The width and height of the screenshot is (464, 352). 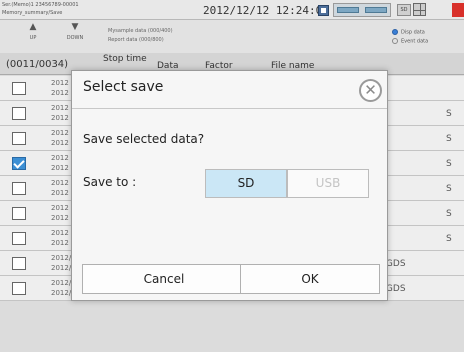 What do you see at coordinates (33, 27) in the screenshot?
I see `up-arrow-icon: ▲` at bounding box center [33, 27].